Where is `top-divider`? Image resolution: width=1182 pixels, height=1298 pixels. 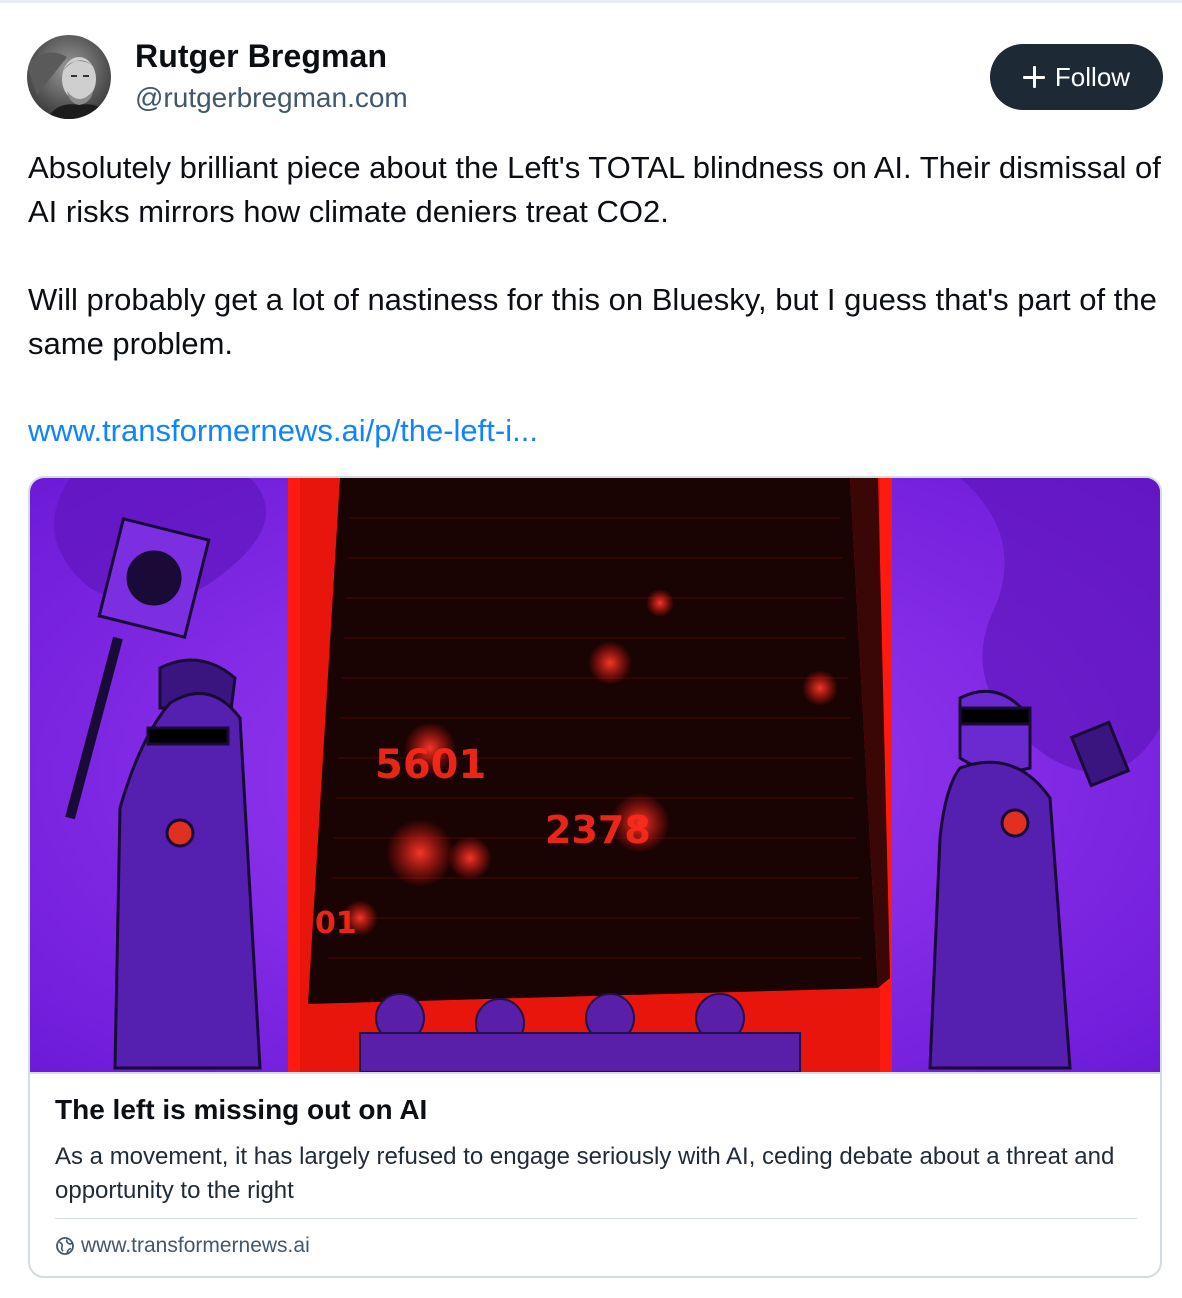 top-divider is located at coordinates (591, 1).